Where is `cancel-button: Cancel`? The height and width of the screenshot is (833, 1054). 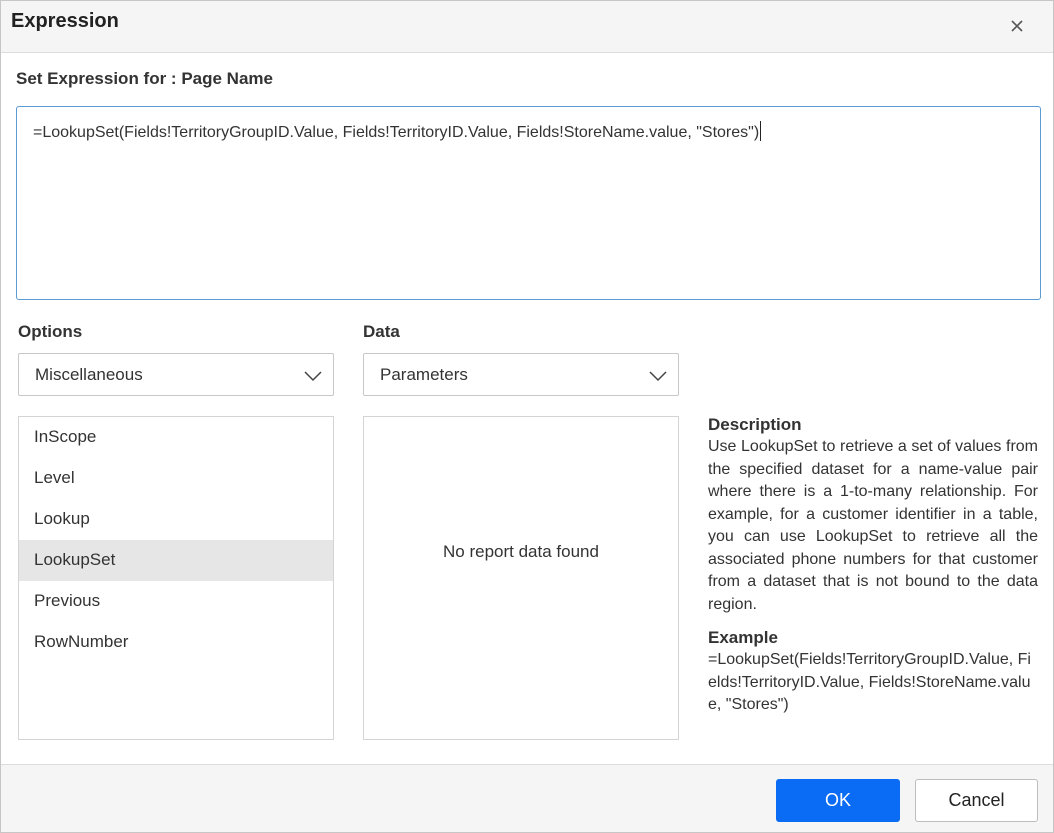
cancel-button: Cancel is located at coordinates (976, 800).